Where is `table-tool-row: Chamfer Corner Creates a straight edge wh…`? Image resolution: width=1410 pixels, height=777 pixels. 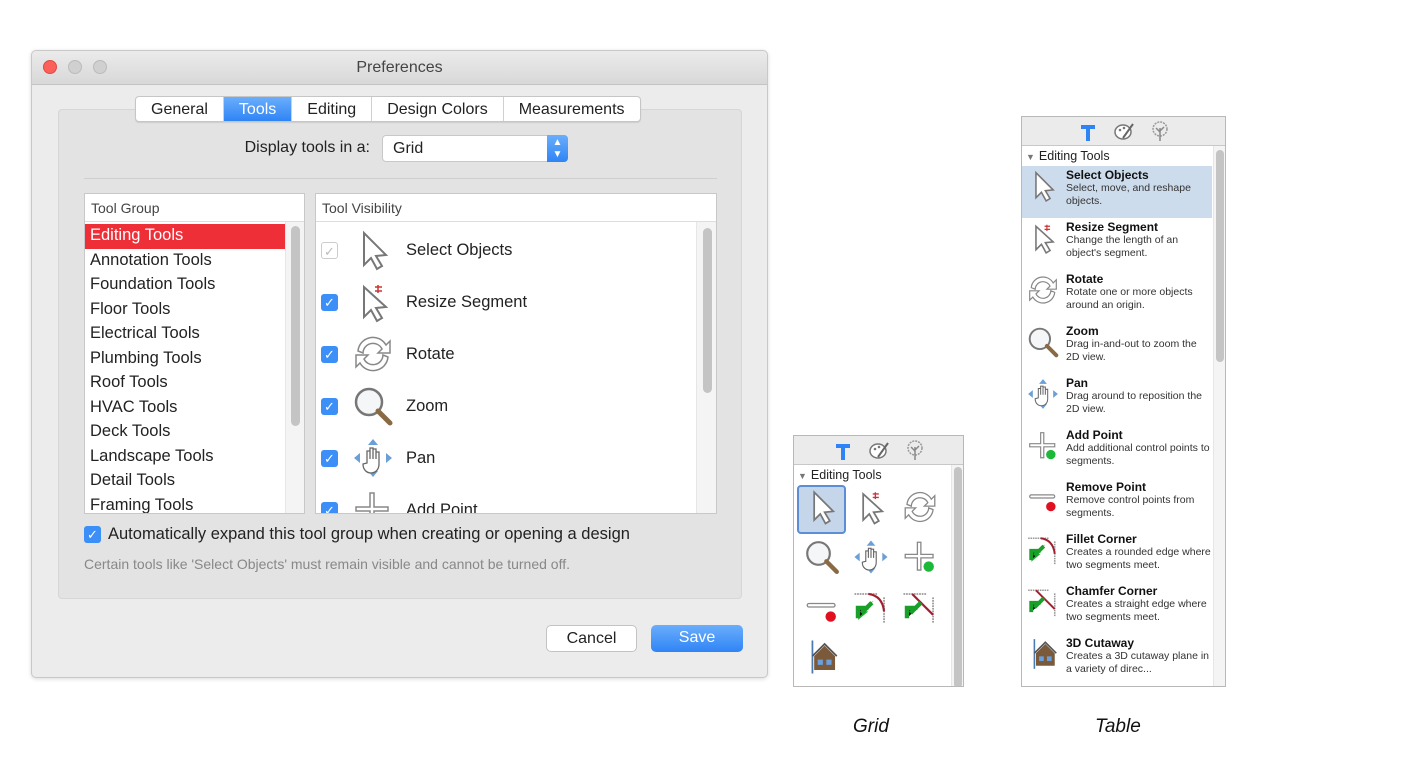 table-tool-row: Chamfer Corner Creates a straight edge wh… is located at coordinates (1117, 608).